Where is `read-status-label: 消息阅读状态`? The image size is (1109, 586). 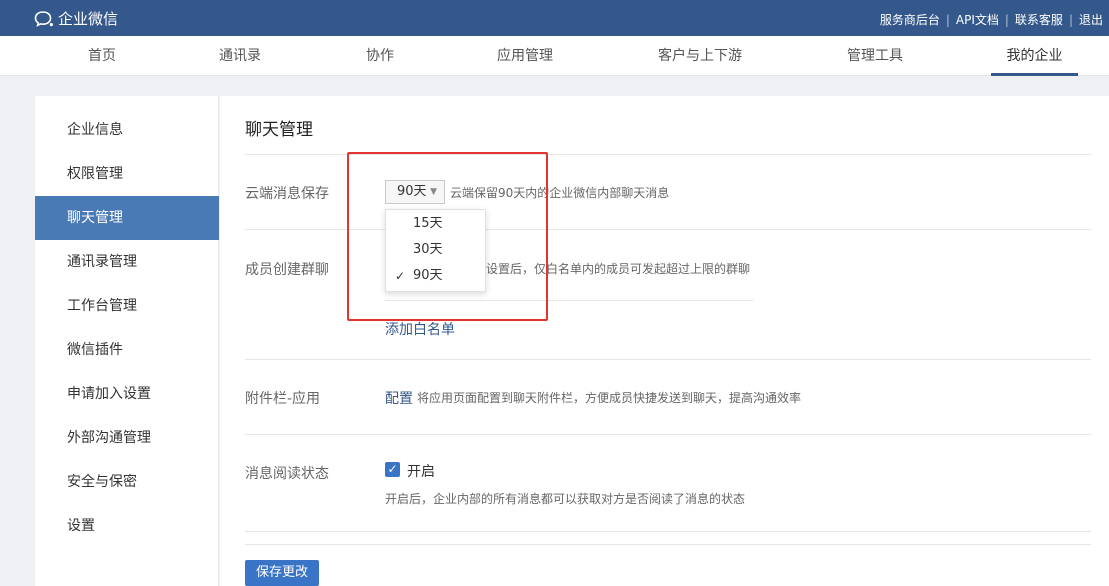
read-status-label: 消息阅读状态 is located at coordinates (287, 474).